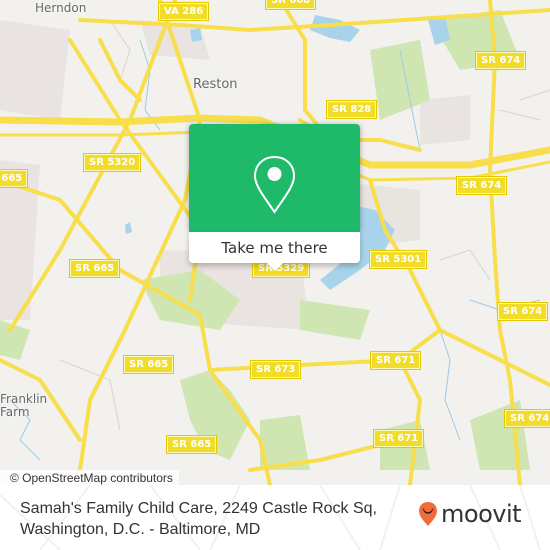 This screenshot has width=550, height=550. Describe the element at coordinates (500, 60) in the screenshot. I see `road-label-sr-674-top: SR 674` at that location.